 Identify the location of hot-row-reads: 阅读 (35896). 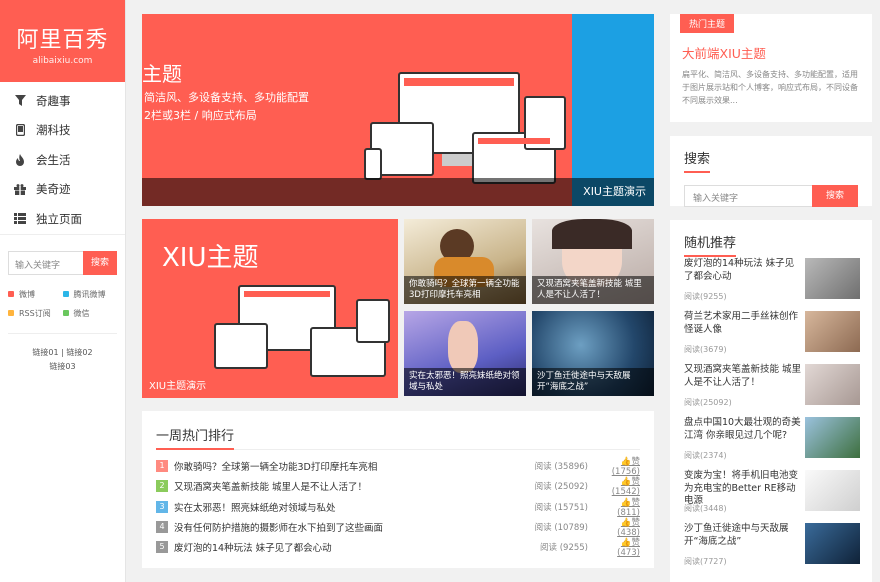
(561, 467).